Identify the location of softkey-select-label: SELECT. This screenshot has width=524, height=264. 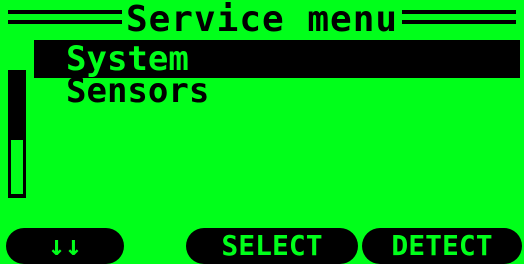
(272, 245).